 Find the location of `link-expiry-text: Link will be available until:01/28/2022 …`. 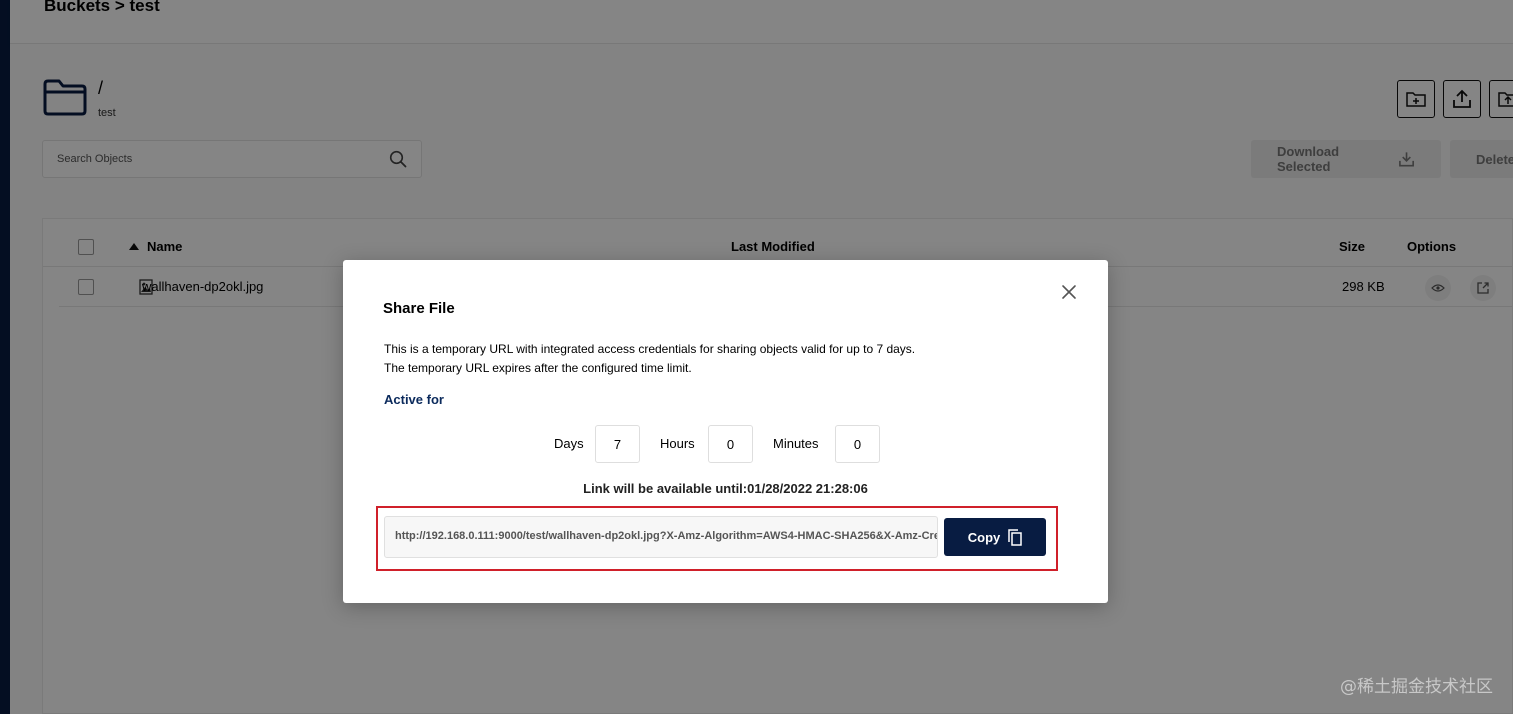

link-expiry-text: Link will be available until:01/28/2022 … is located at coordinates (725, 488).